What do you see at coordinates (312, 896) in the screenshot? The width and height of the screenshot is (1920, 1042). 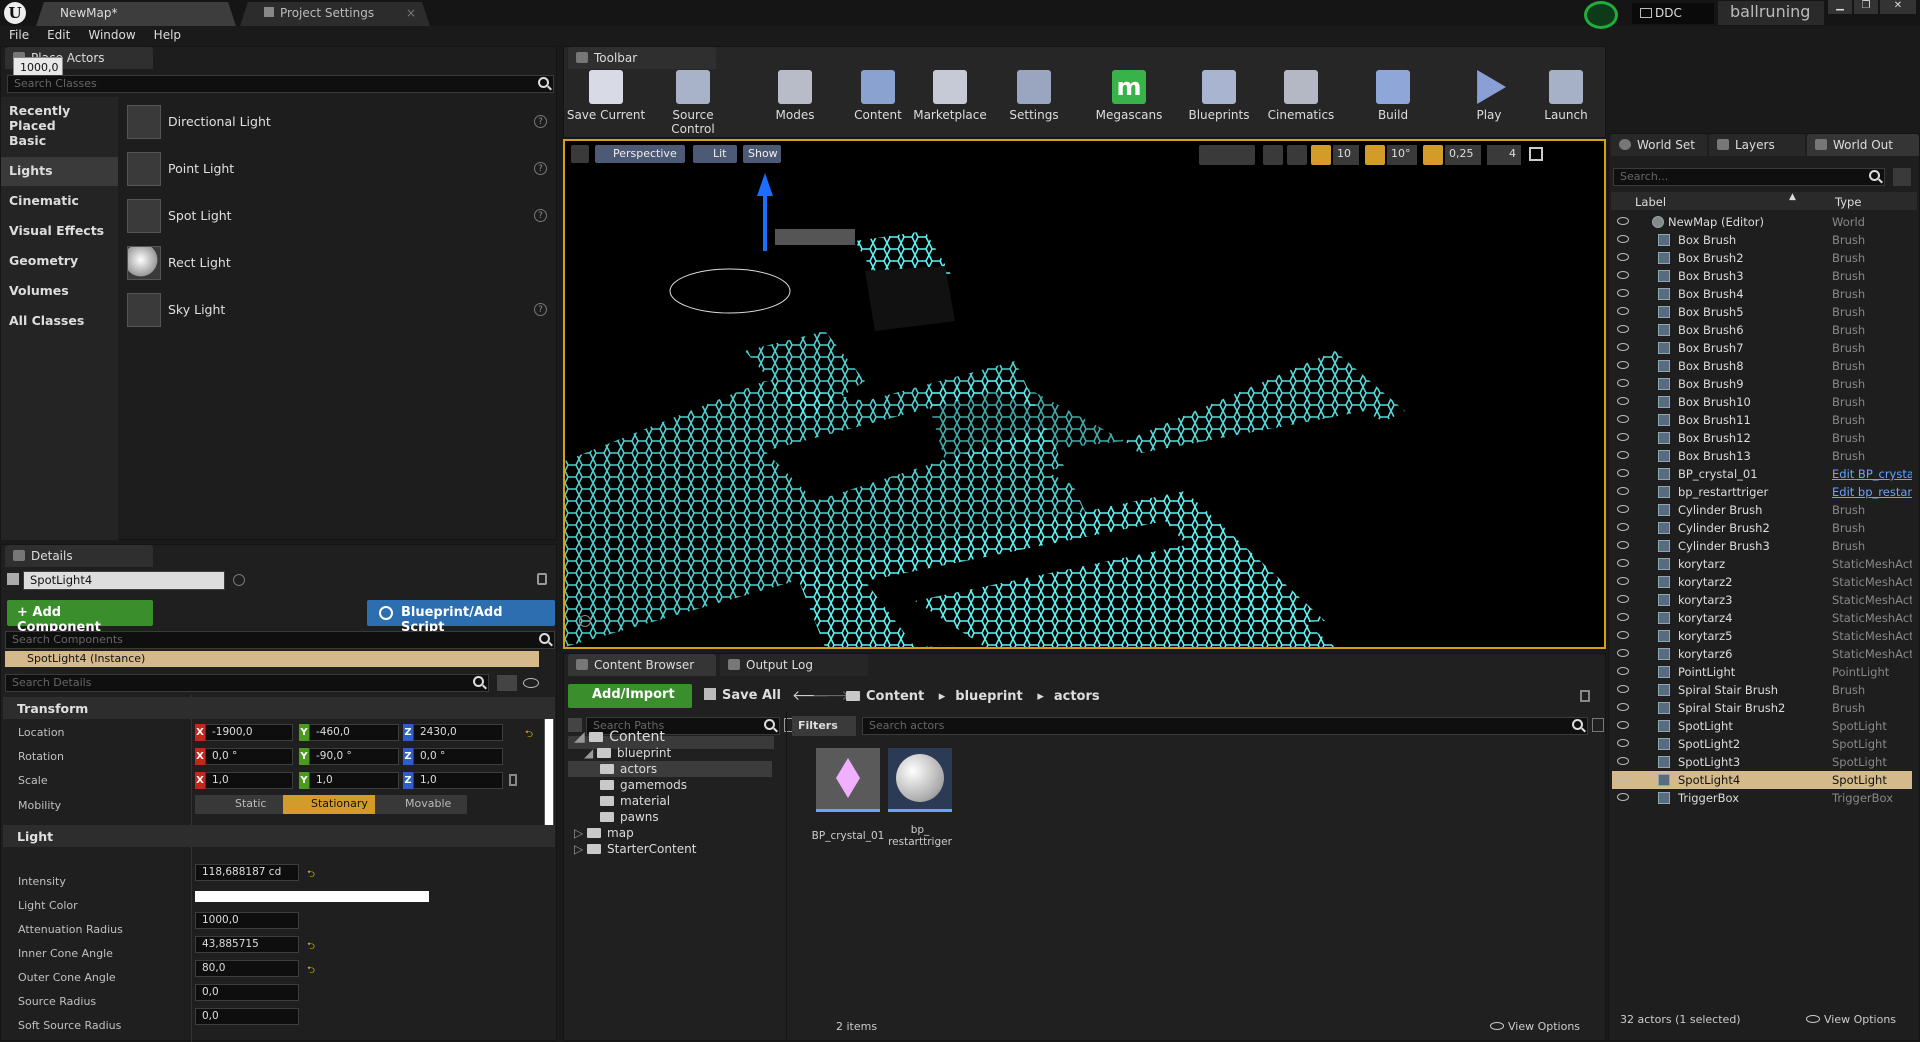 I see `light-color-swatch` at bounding box center [312, 896].